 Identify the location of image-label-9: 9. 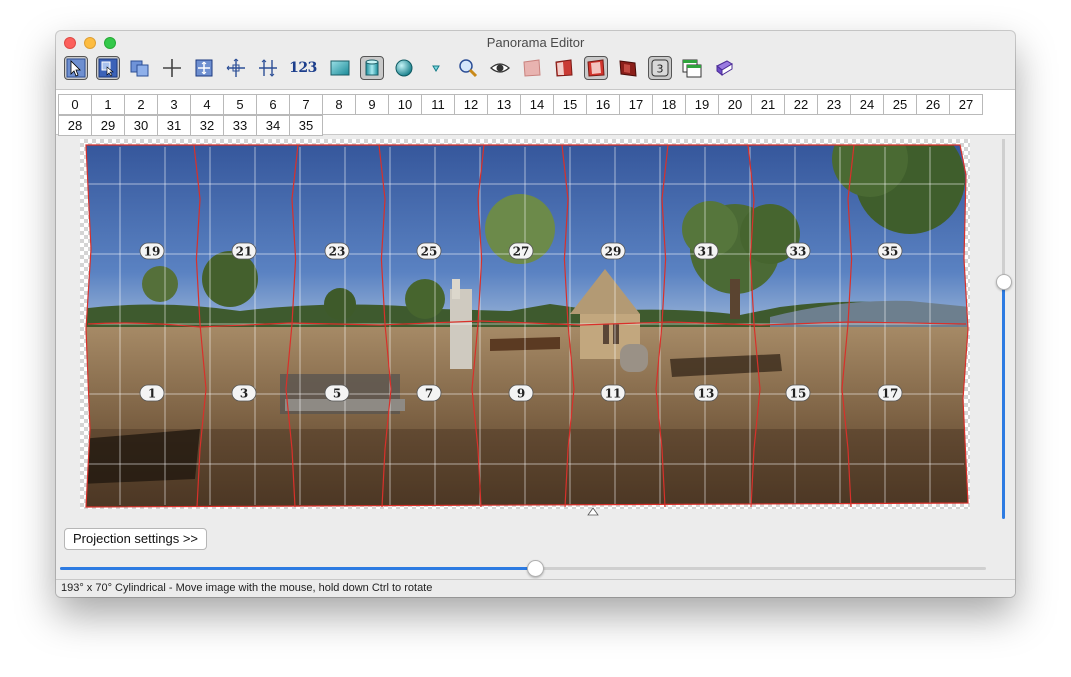
(521, 393).